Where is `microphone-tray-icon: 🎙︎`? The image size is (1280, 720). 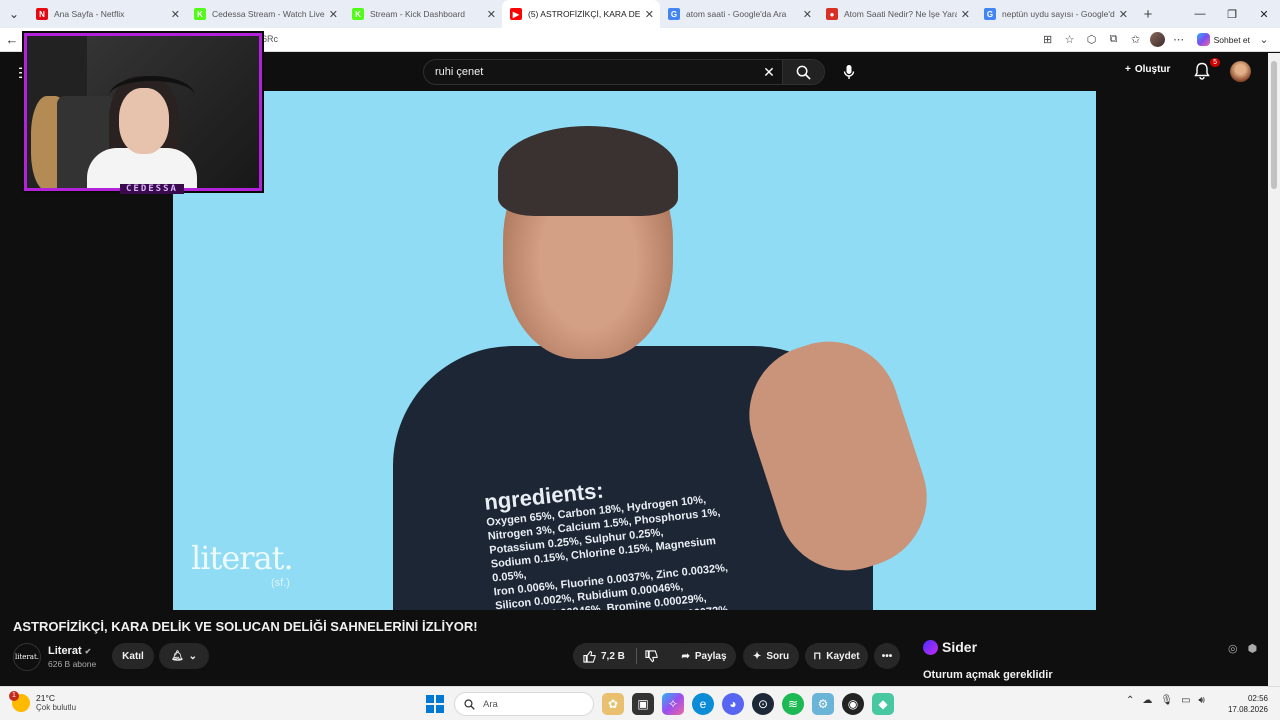 microphone-tray-icon: 🎙︎ is located at coordinates (1166, 700).